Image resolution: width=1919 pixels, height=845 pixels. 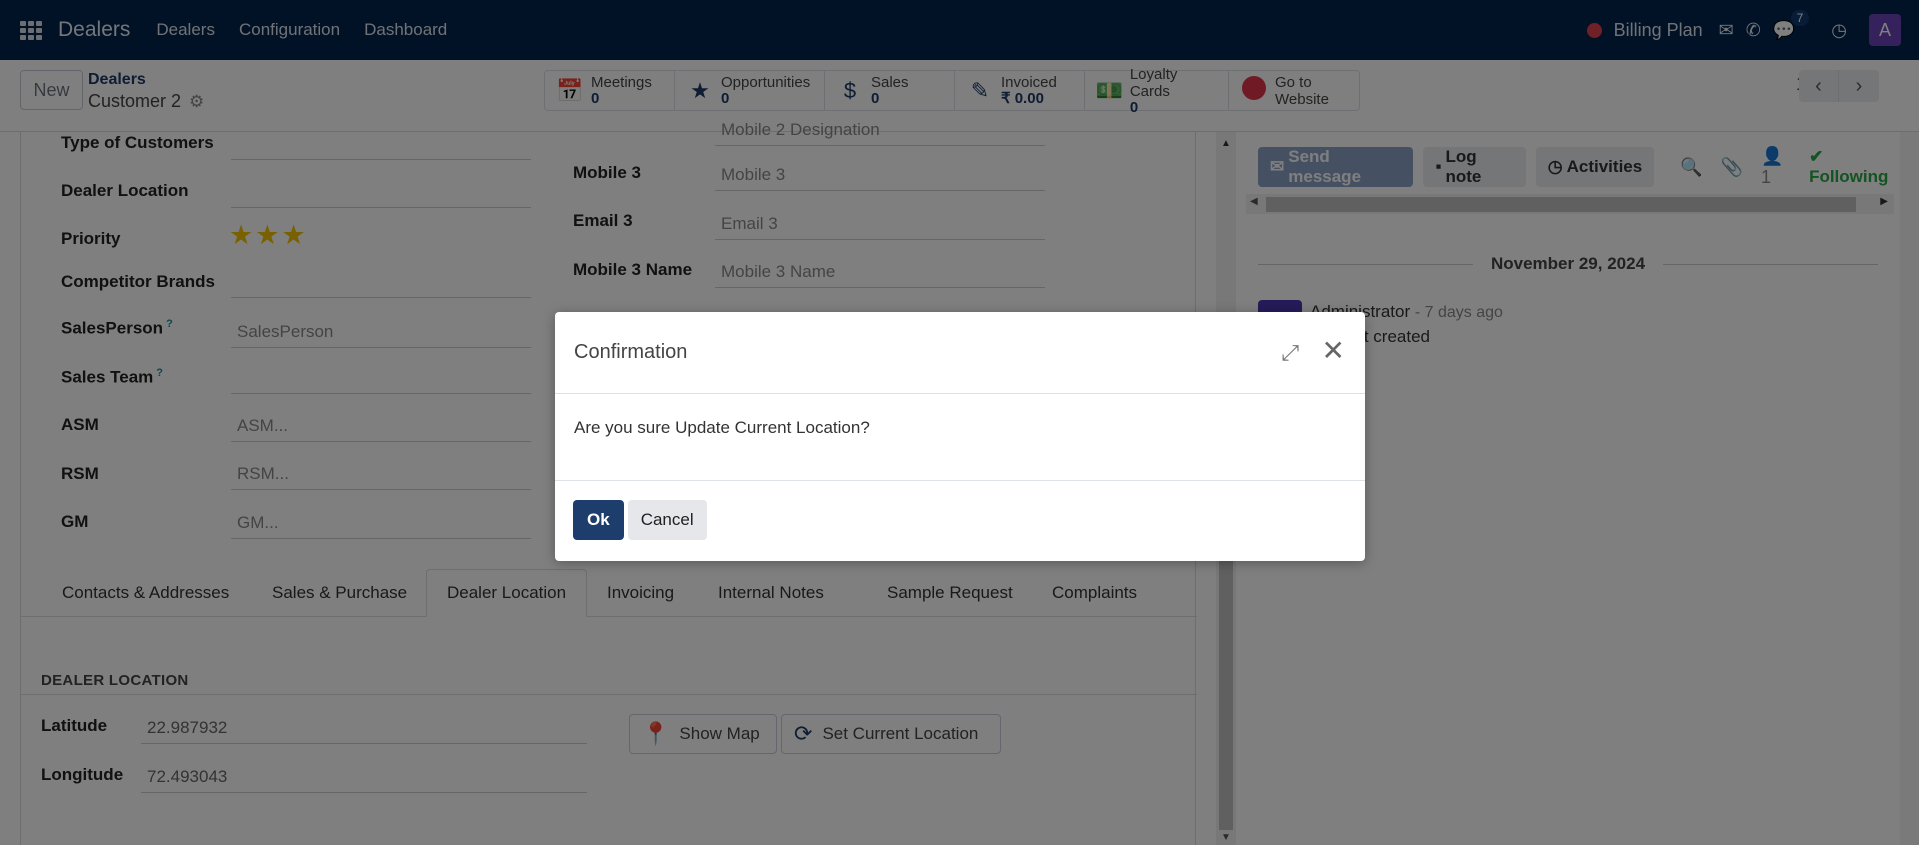 I want to click on close-icon: ✕, so click(x=1333, y=350).